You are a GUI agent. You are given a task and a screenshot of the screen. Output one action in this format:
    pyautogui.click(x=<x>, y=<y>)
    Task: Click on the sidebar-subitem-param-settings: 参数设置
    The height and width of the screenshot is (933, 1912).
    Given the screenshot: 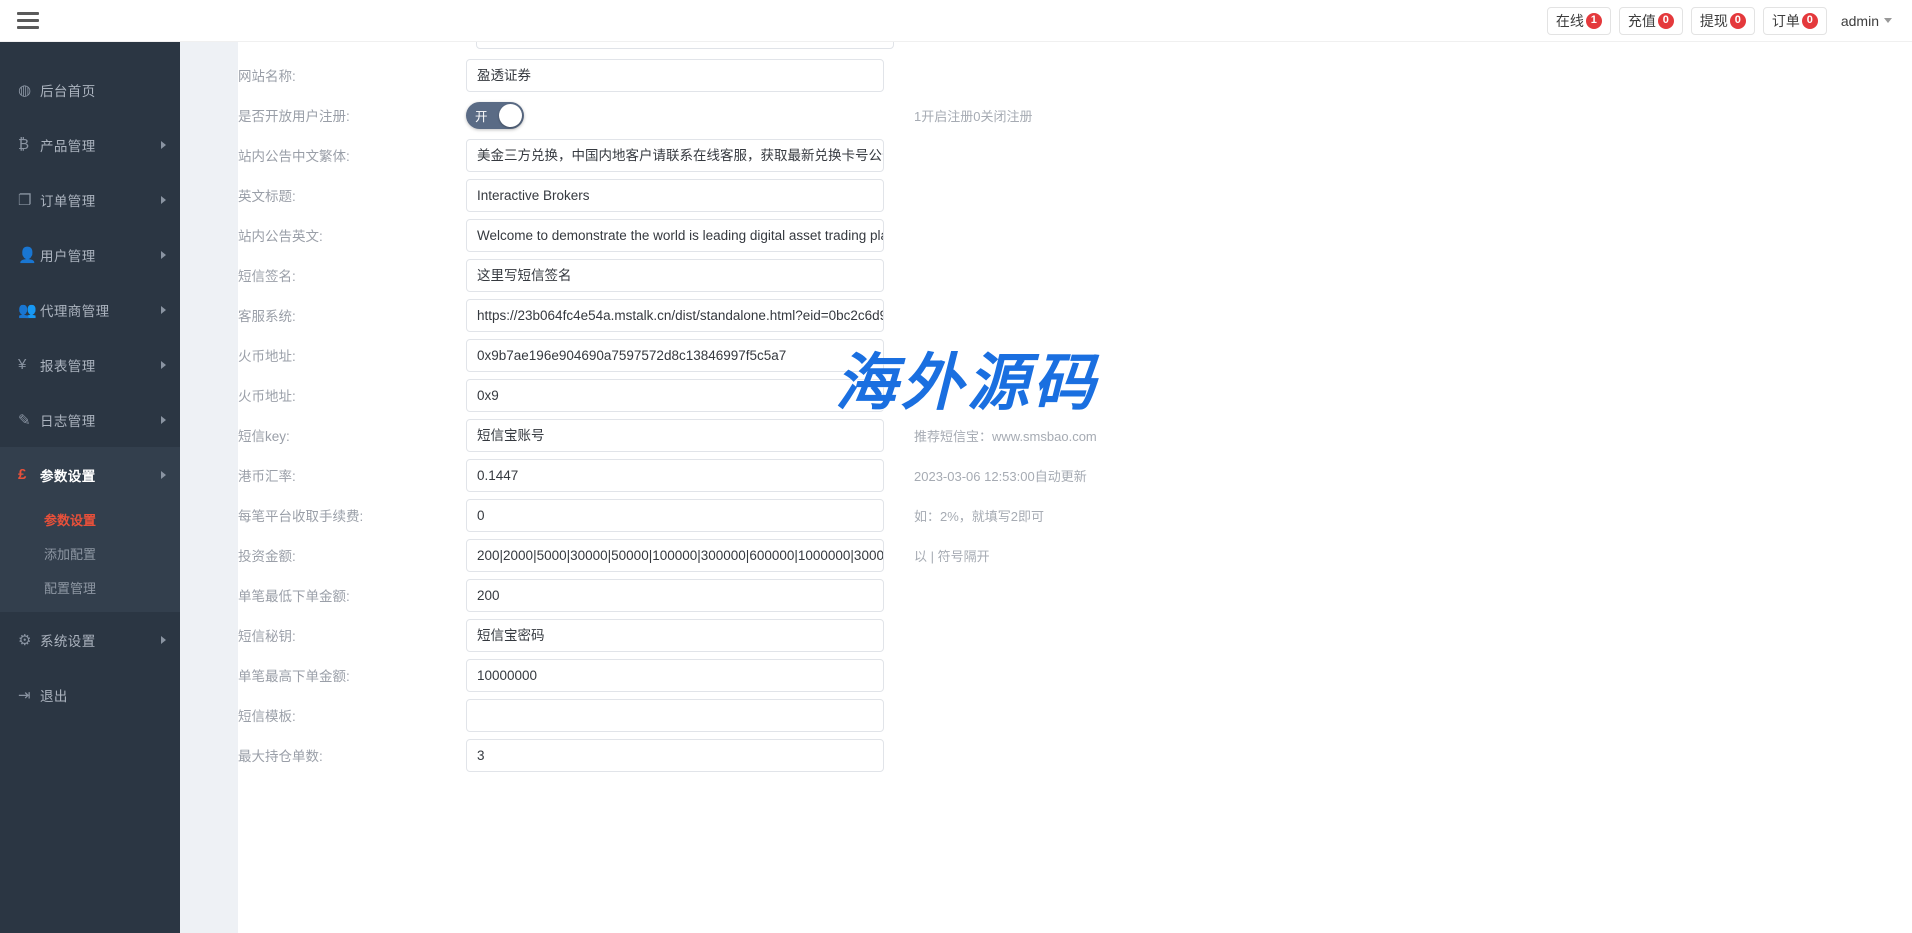 What is the action you would take?
    pyautogui.click(x=90, y=519)
    